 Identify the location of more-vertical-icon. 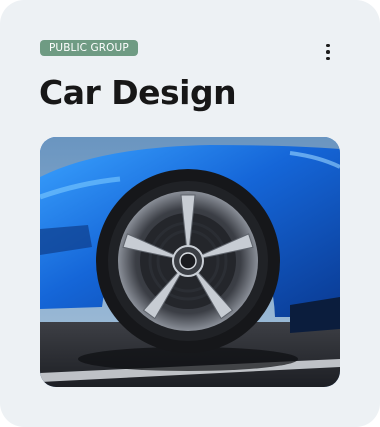
(328, 45).